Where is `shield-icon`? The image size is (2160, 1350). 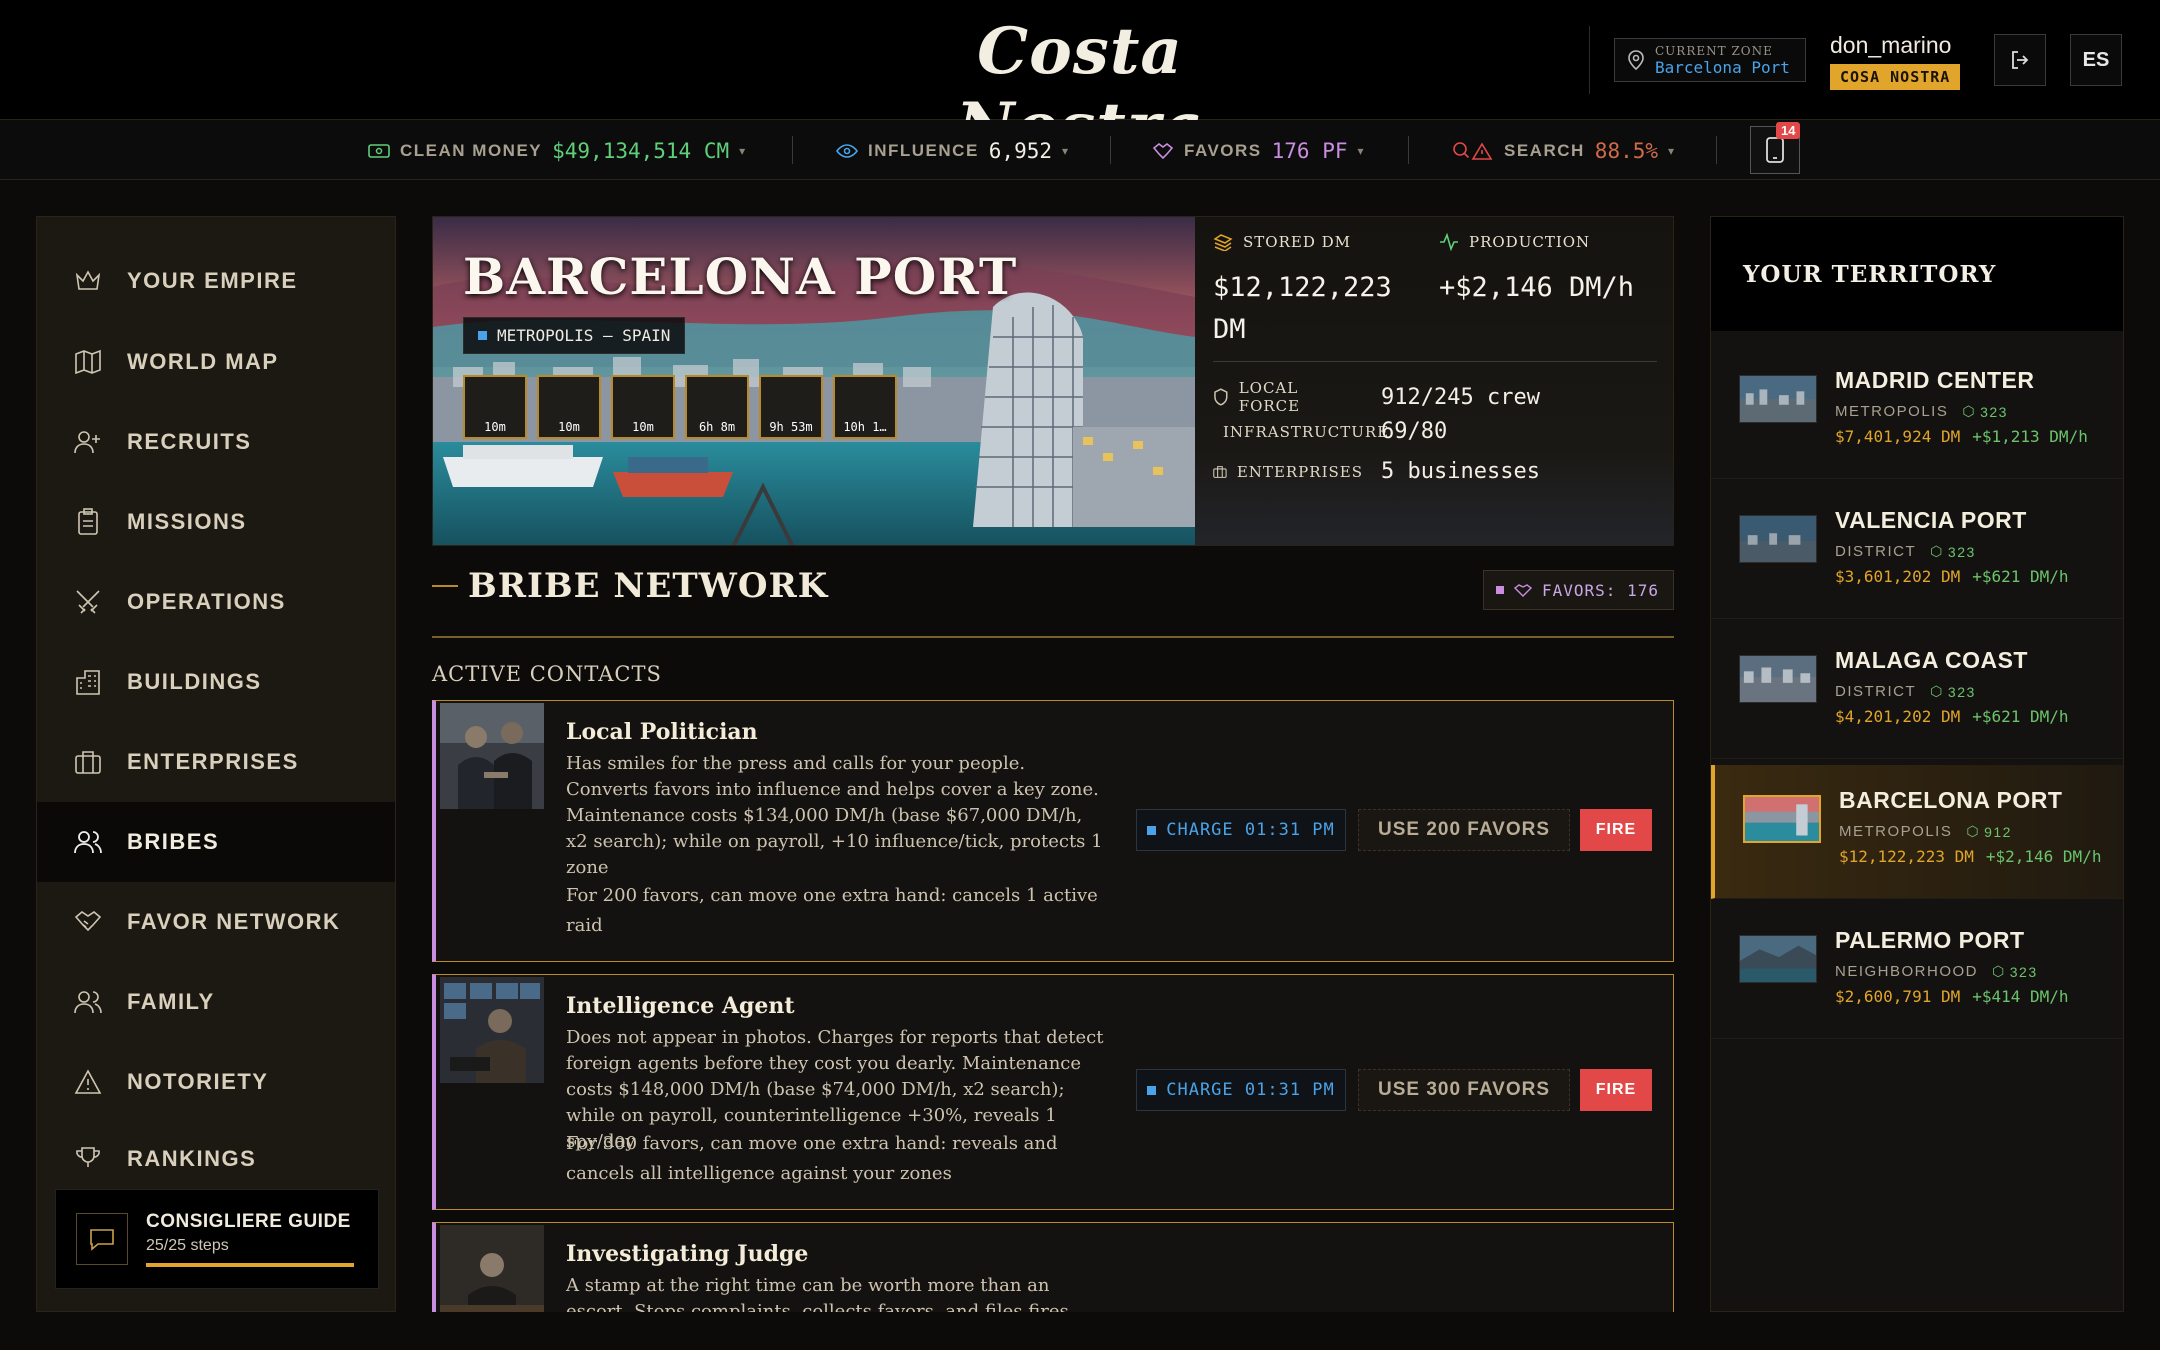
shield-icon is located at coordinates (1221, 397).